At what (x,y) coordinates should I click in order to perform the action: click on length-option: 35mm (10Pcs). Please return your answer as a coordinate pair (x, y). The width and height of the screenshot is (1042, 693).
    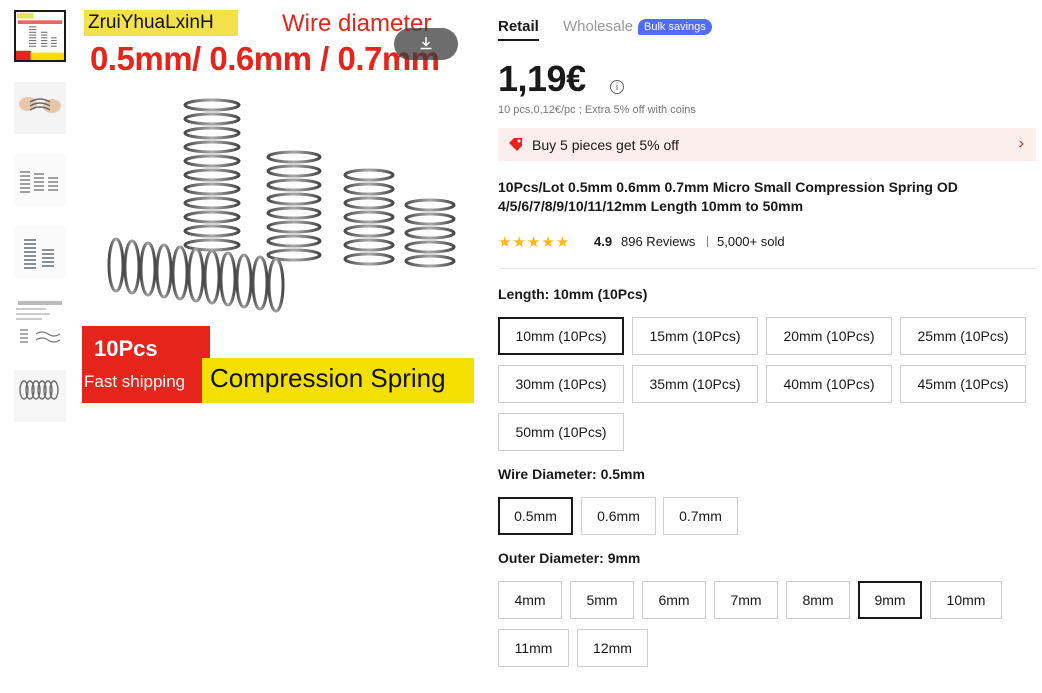
    Looking at the image, I should click on (695, 384).